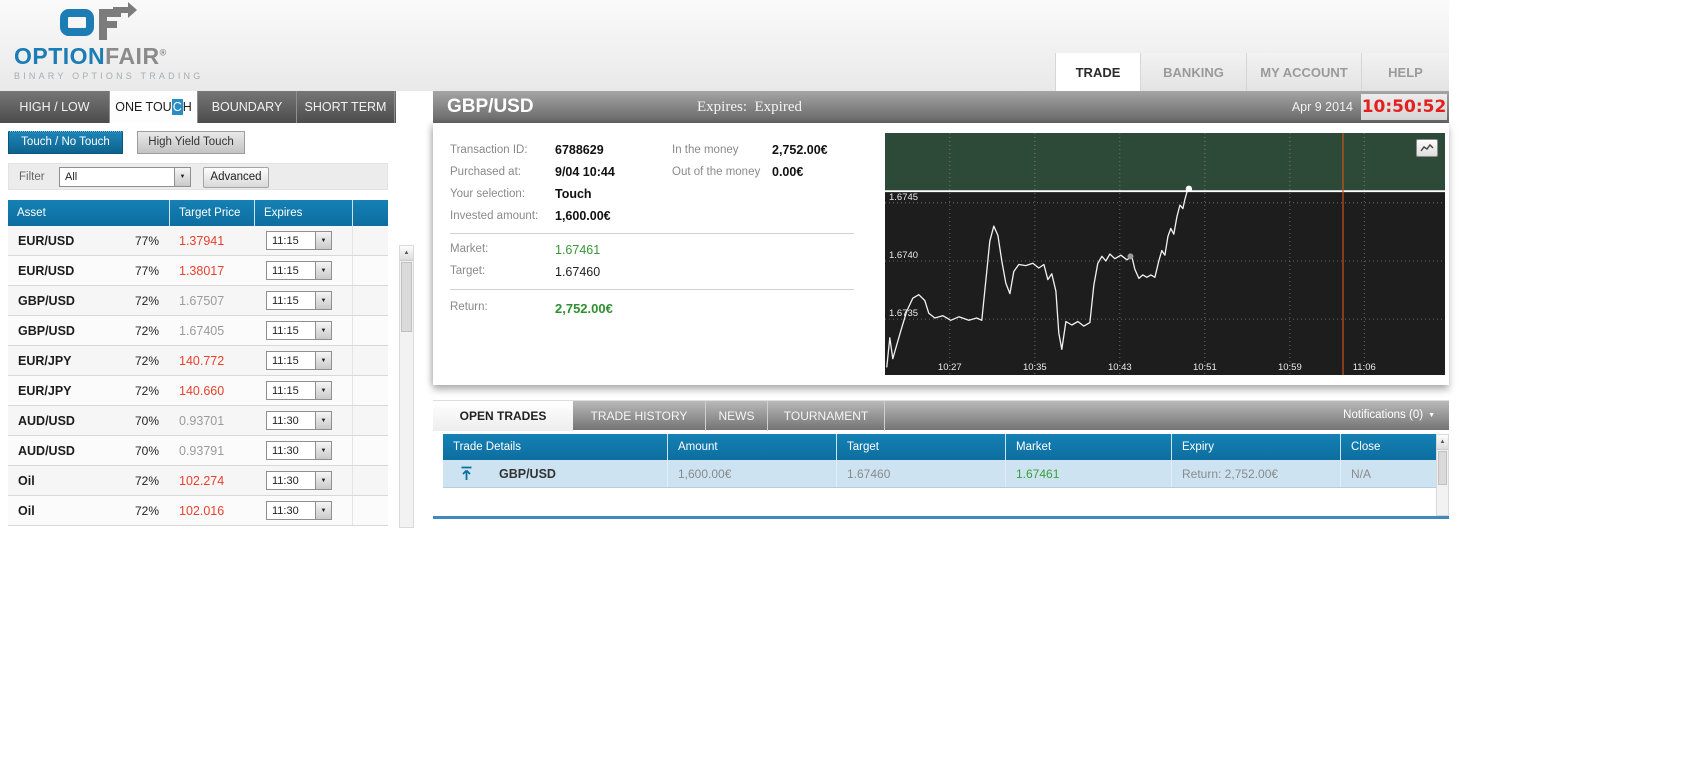  I want to click on trades-scrollbar: ▲, so click(1442, 475).